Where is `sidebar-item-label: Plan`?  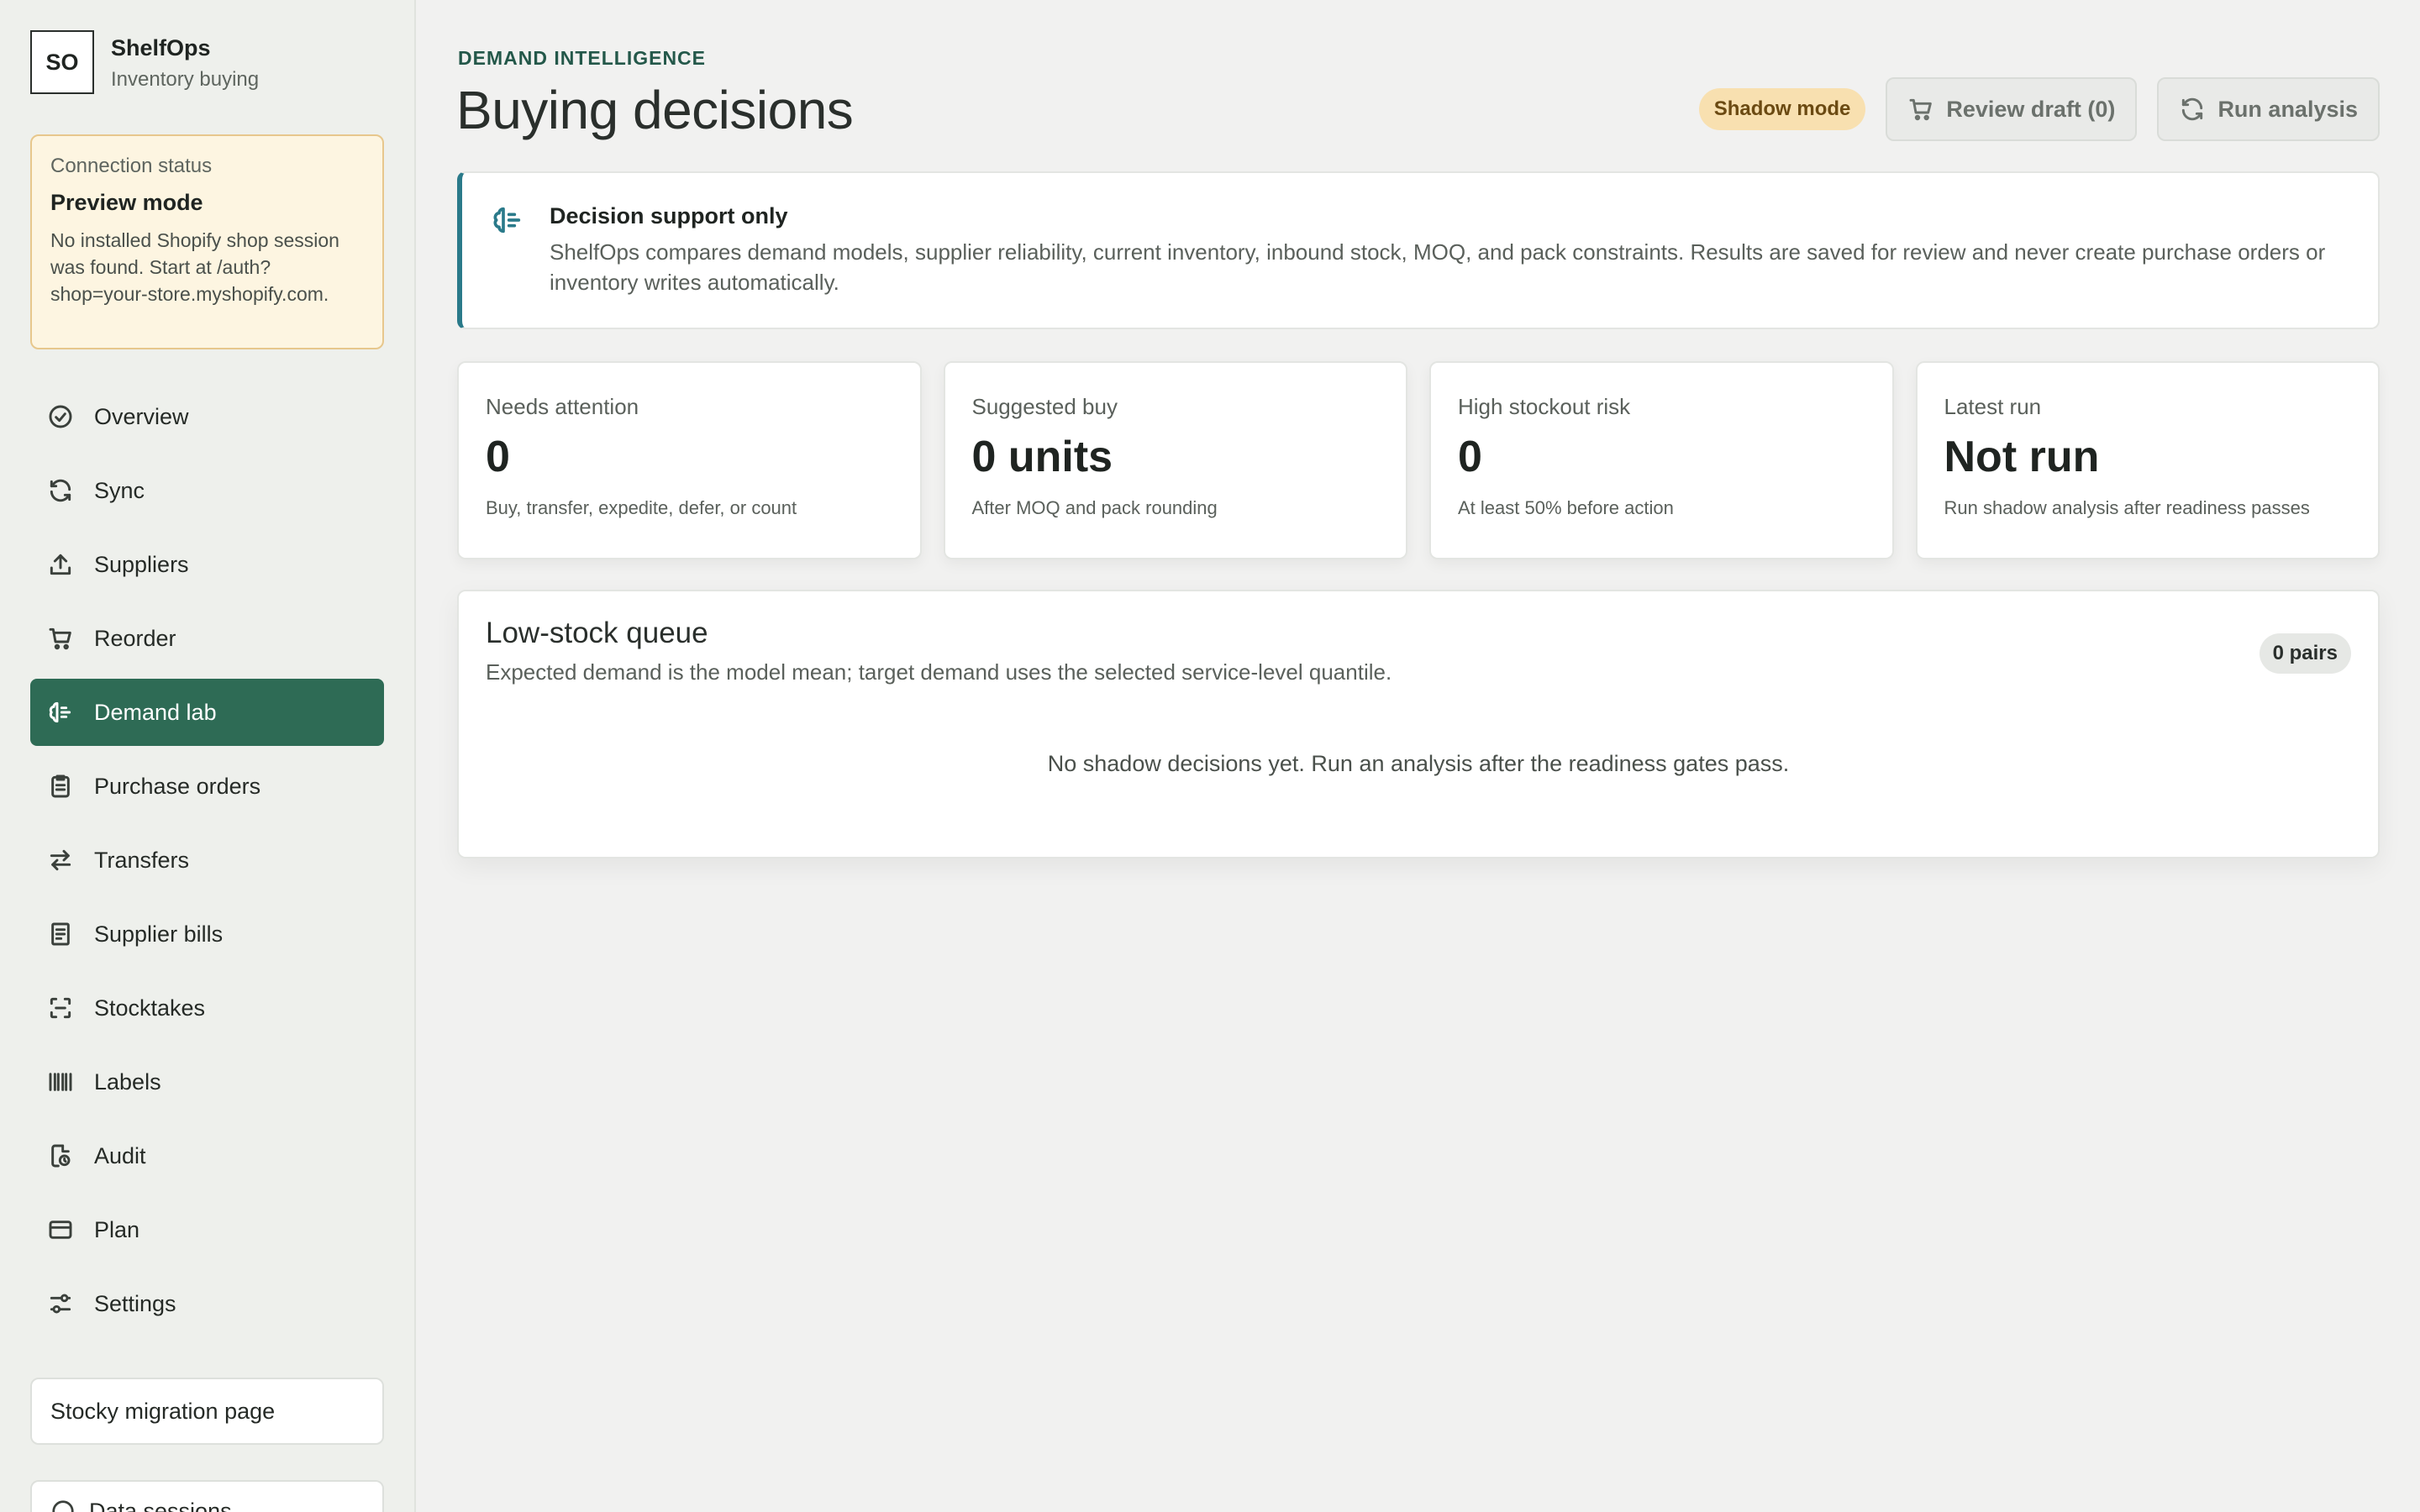 sidebar-item-label: Plan is located at coordinates (117, 1229).